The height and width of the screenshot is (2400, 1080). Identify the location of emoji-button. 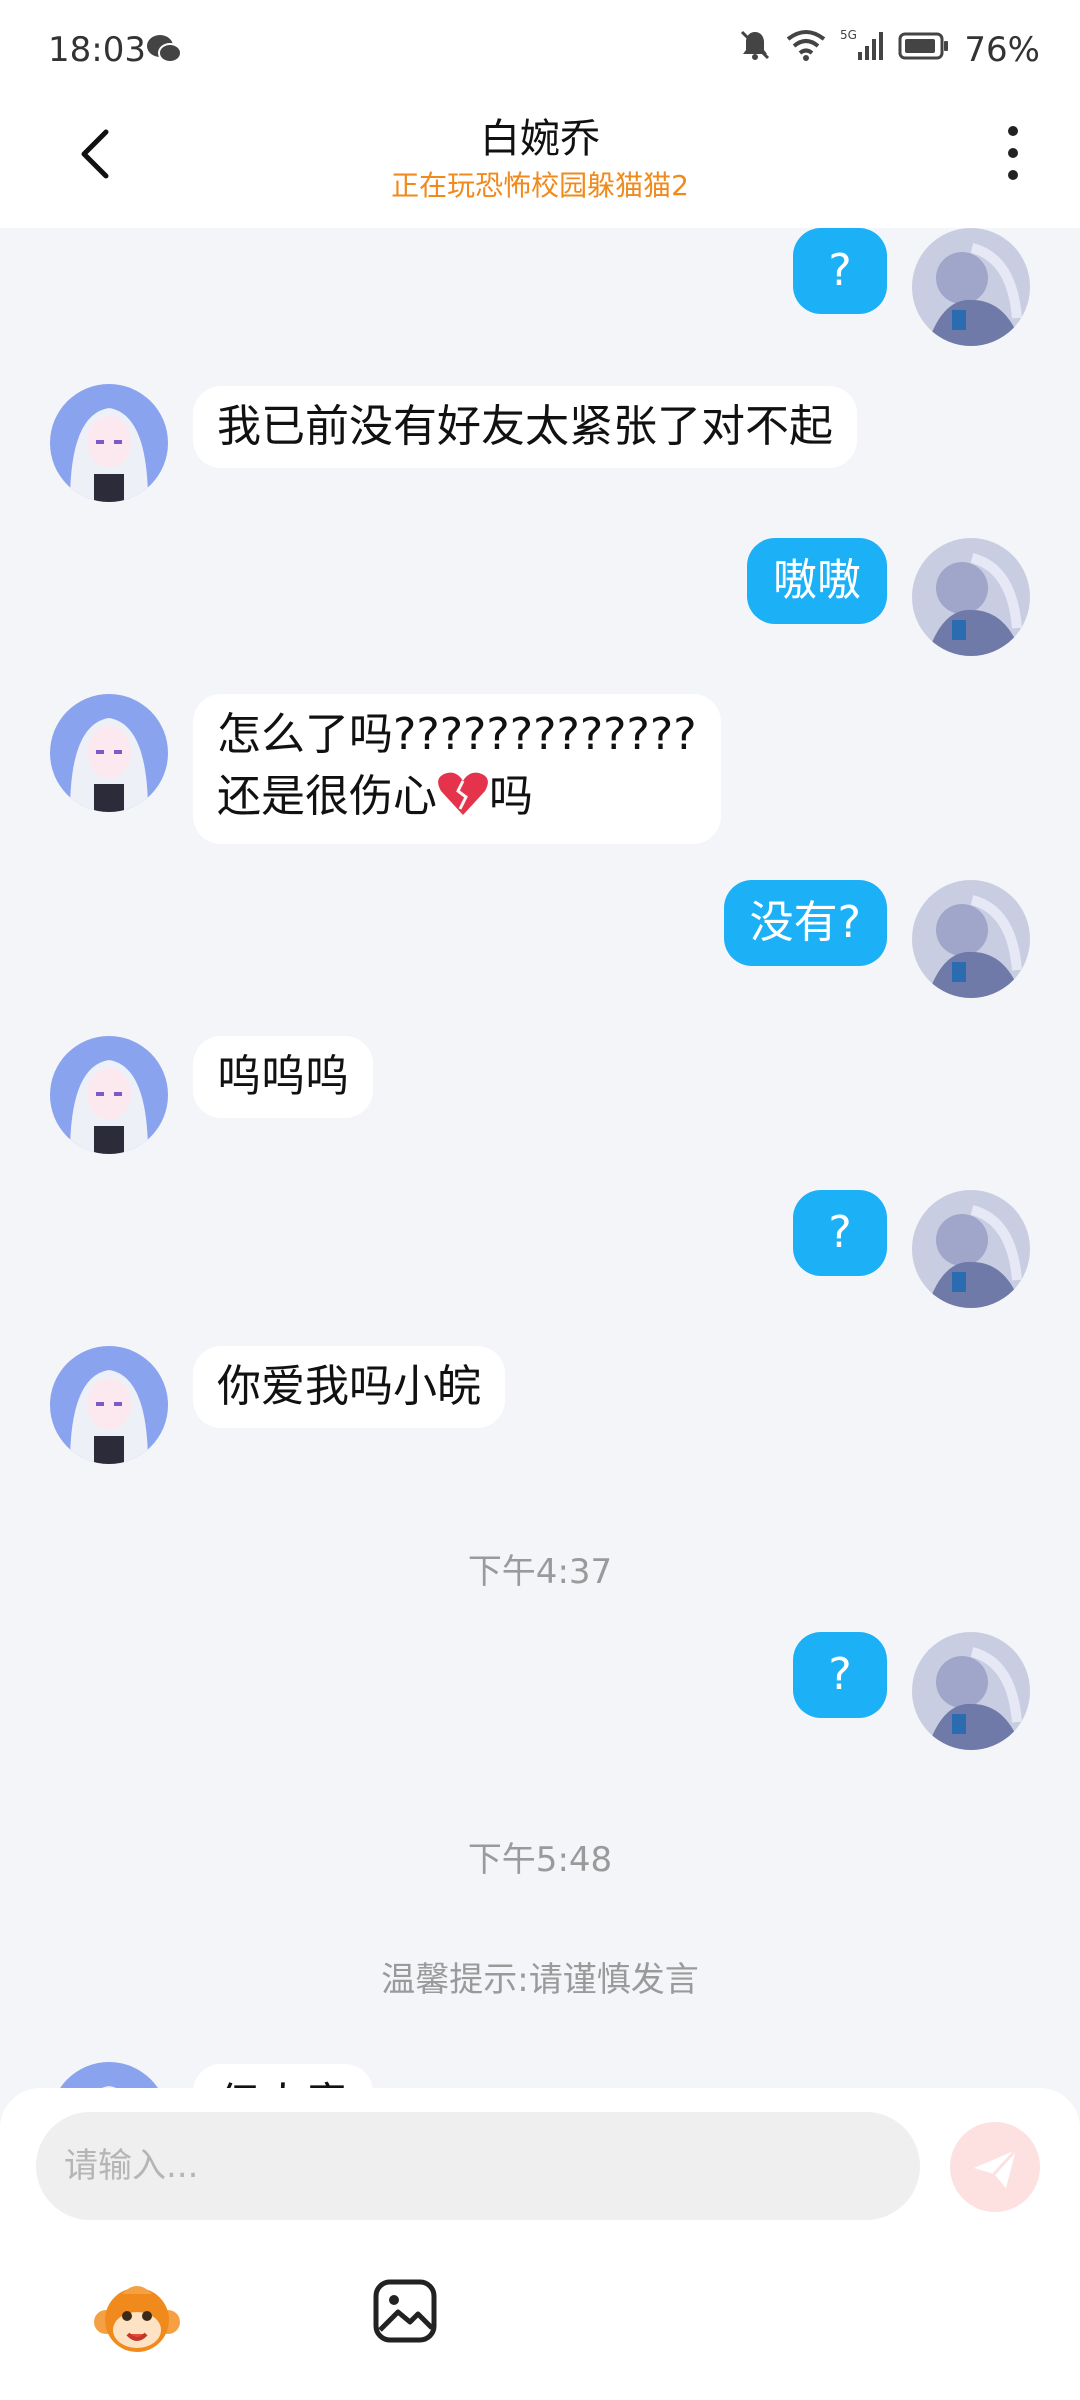
(137, 2319).